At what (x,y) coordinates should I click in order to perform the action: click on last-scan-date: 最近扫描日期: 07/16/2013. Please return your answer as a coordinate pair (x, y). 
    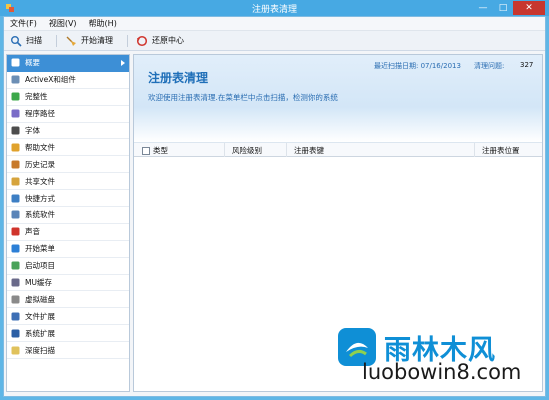
    Looking at the image, I should click on (417, 66).